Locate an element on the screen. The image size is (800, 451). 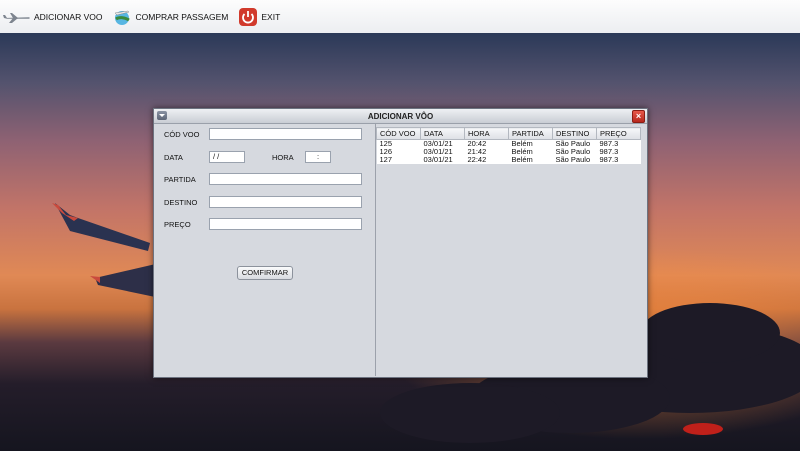
window-menu-icon is located at coordinates (162, 115).